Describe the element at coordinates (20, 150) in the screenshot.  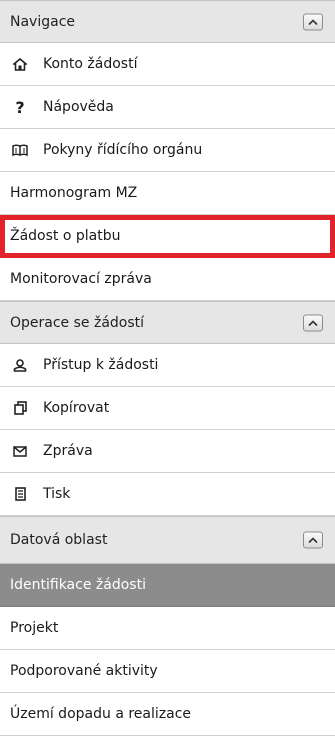
I see `book-icon` at that location.